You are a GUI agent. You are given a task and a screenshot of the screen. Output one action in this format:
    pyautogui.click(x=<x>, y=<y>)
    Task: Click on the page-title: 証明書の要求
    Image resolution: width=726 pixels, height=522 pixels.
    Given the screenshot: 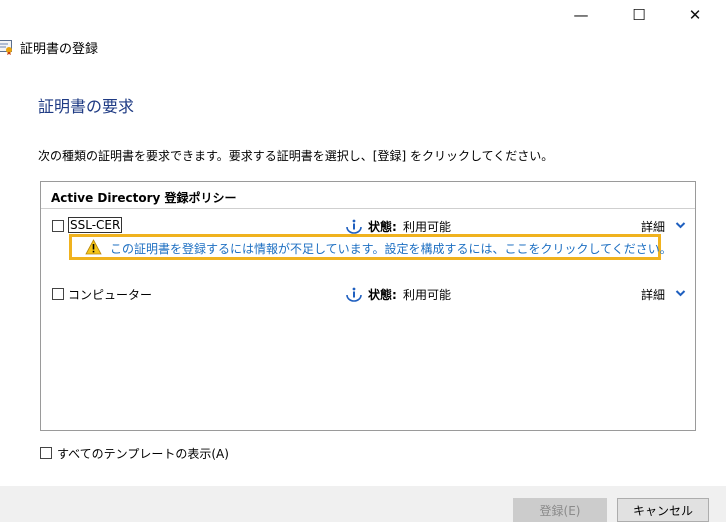 What is the action you would take?
    pyautogui.click(x=86, y=106)
    